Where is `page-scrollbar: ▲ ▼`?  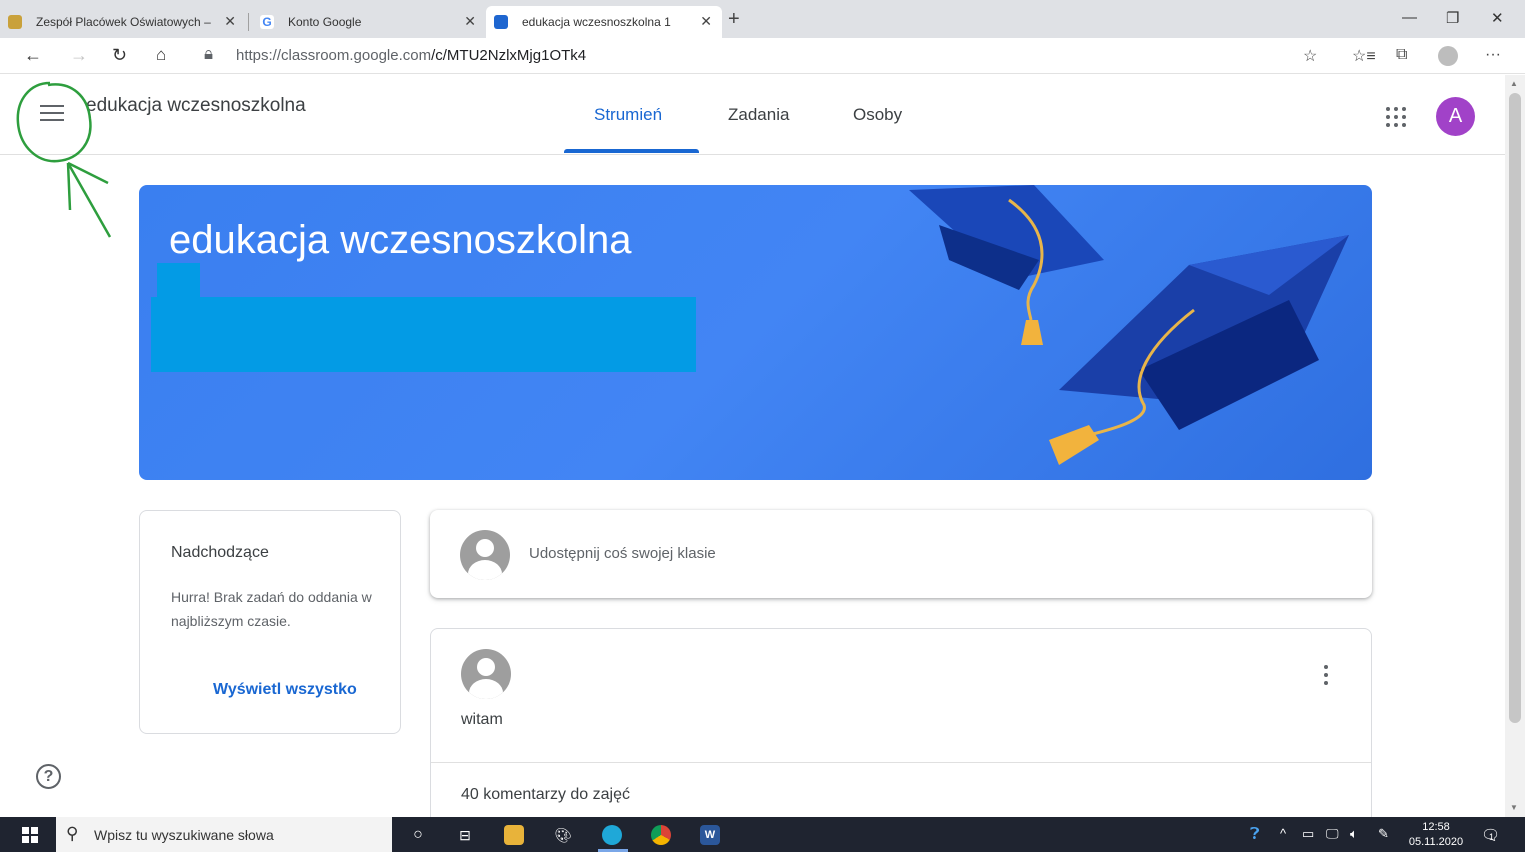
page-scrollbar: ▲ ▼ is located at coordinates (1515, 446).